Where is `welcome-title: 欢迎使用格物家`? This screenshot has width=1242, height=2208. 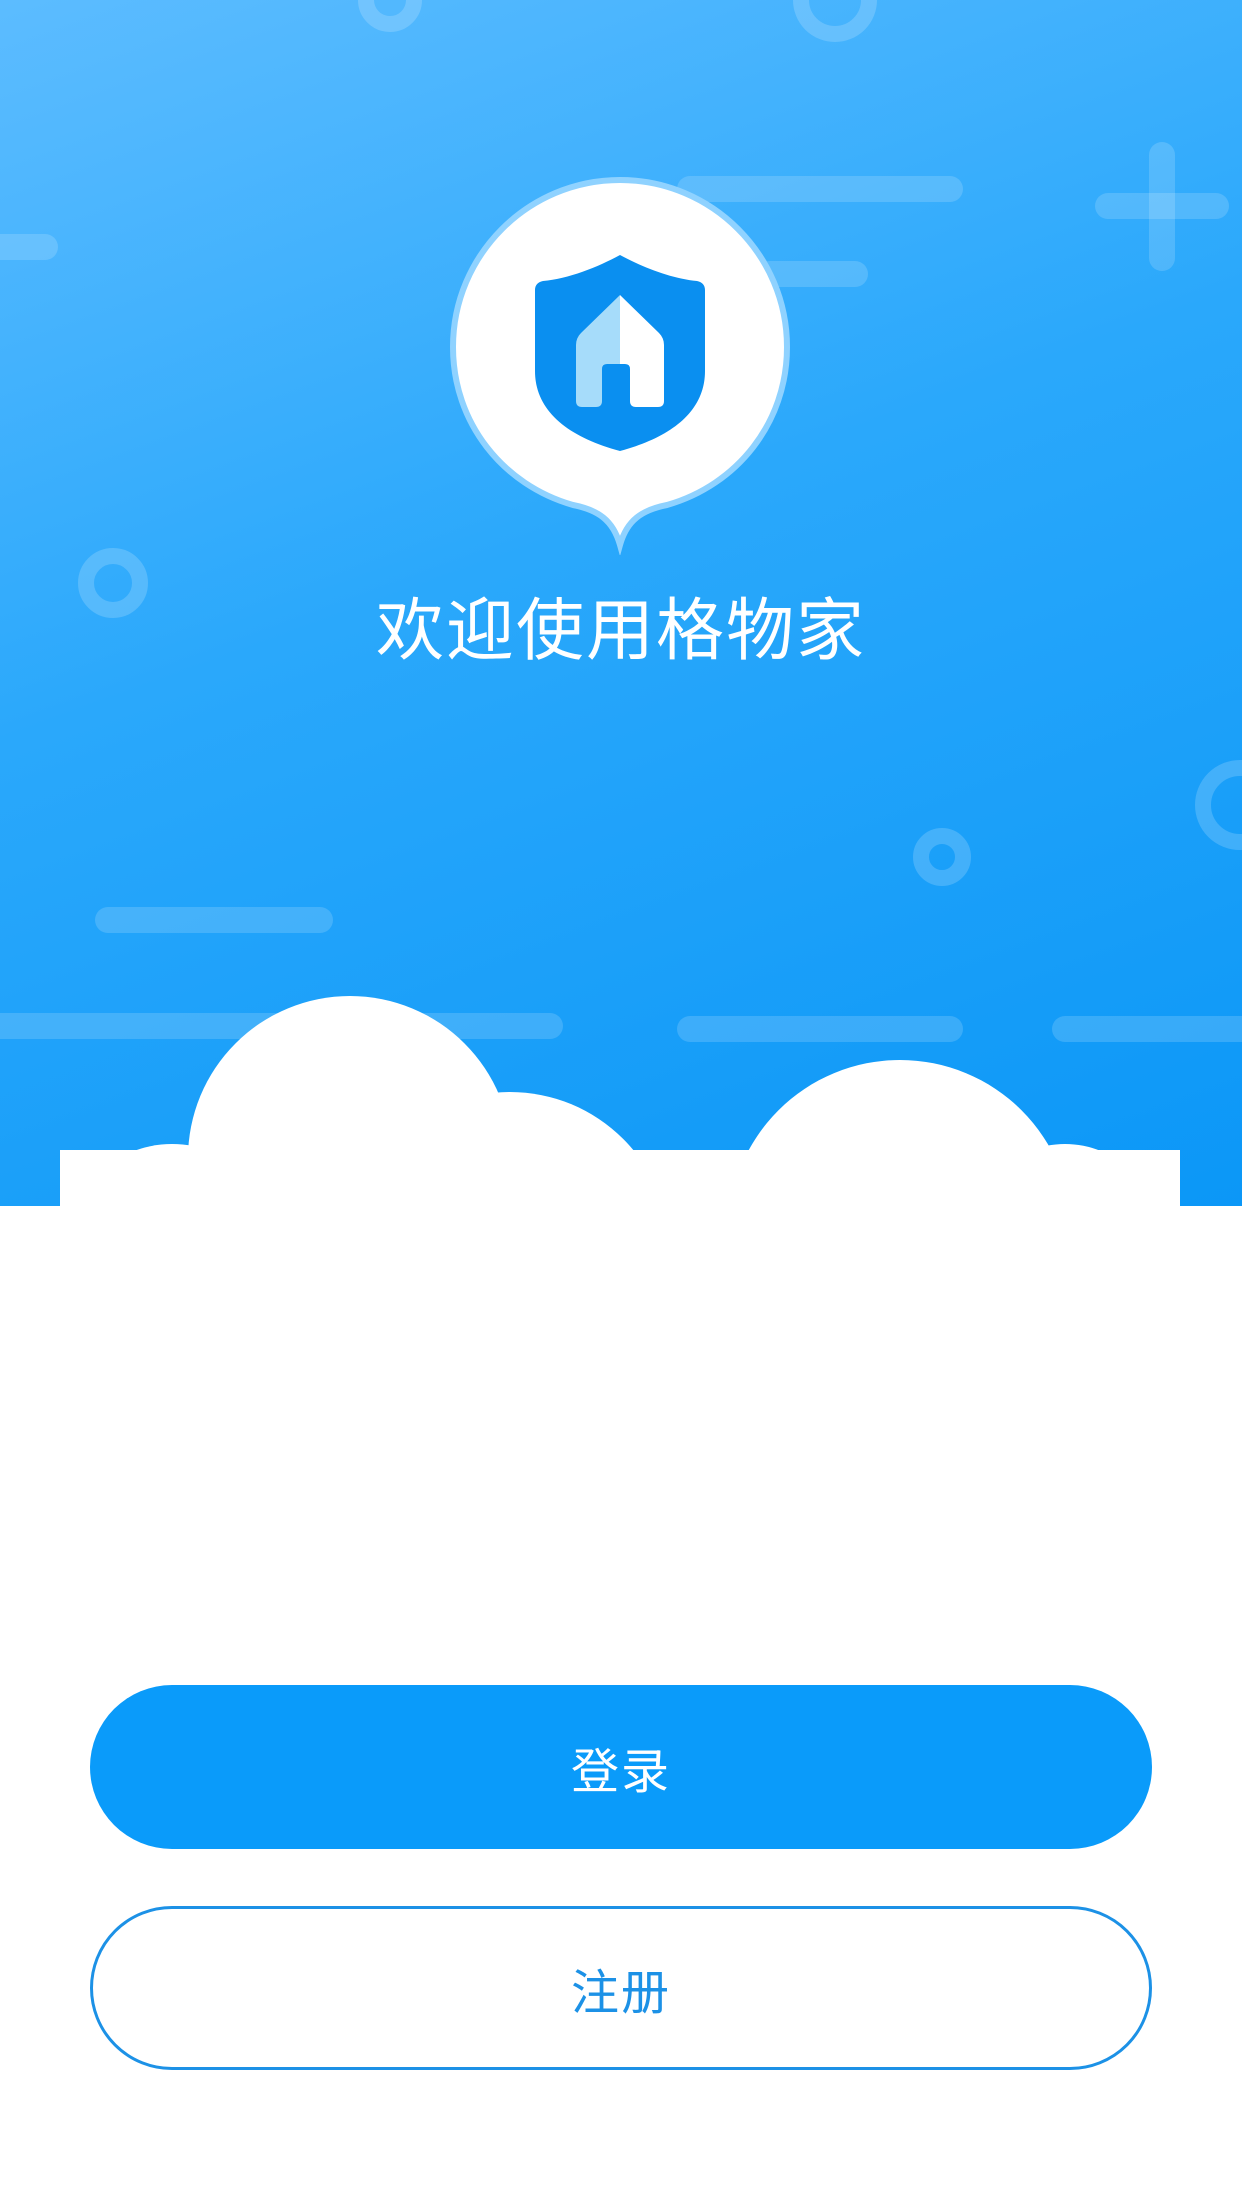 welcome-title: 欢迎使用格物家 is located at coordinates (620, 631).